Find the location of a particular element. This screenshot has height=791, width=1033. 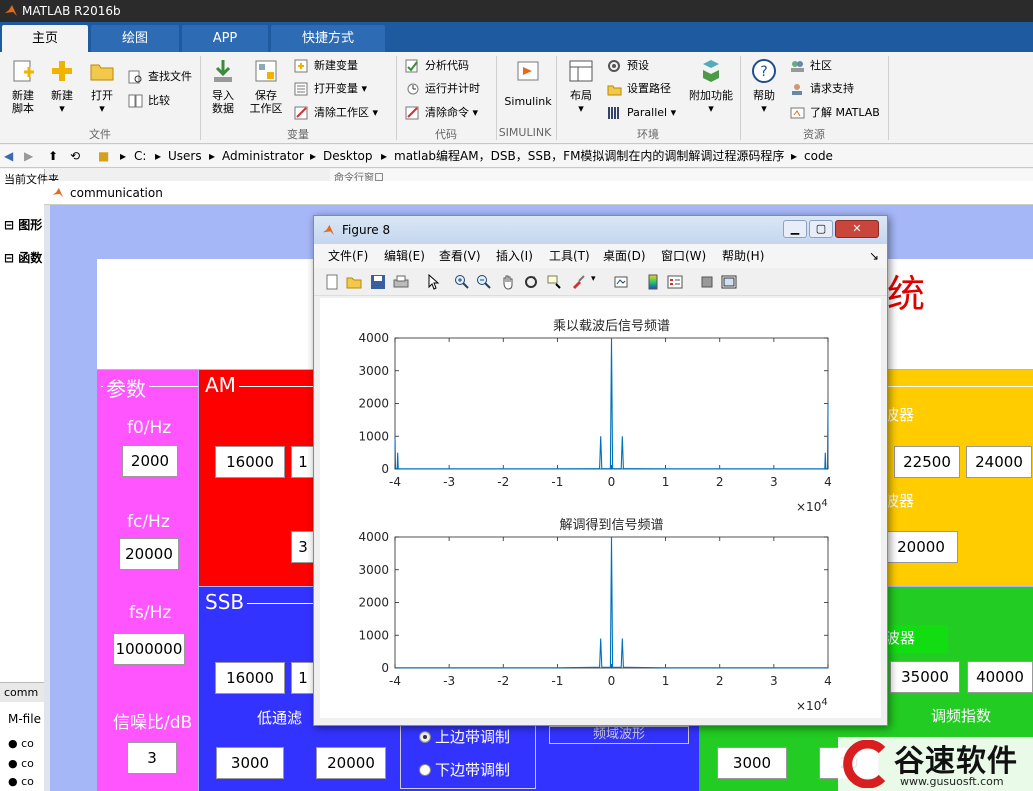

tree-group-functions: ⊟ 函数 is located at coordinates (23, 257).